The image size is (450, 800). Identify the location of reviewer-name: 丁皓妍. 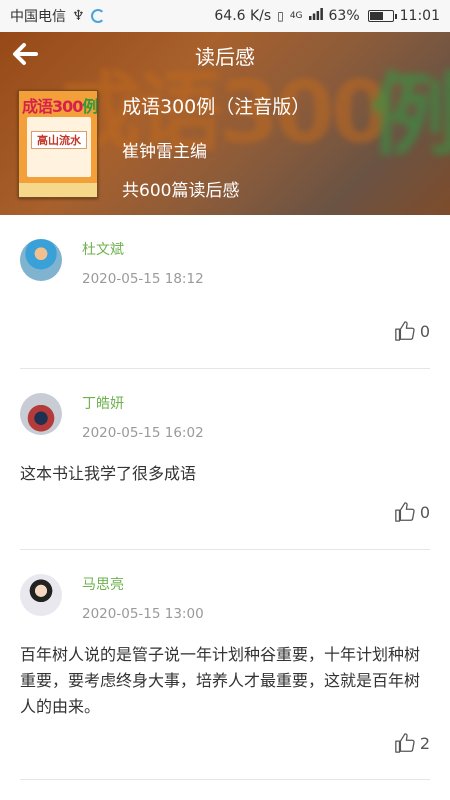
(103, 403).